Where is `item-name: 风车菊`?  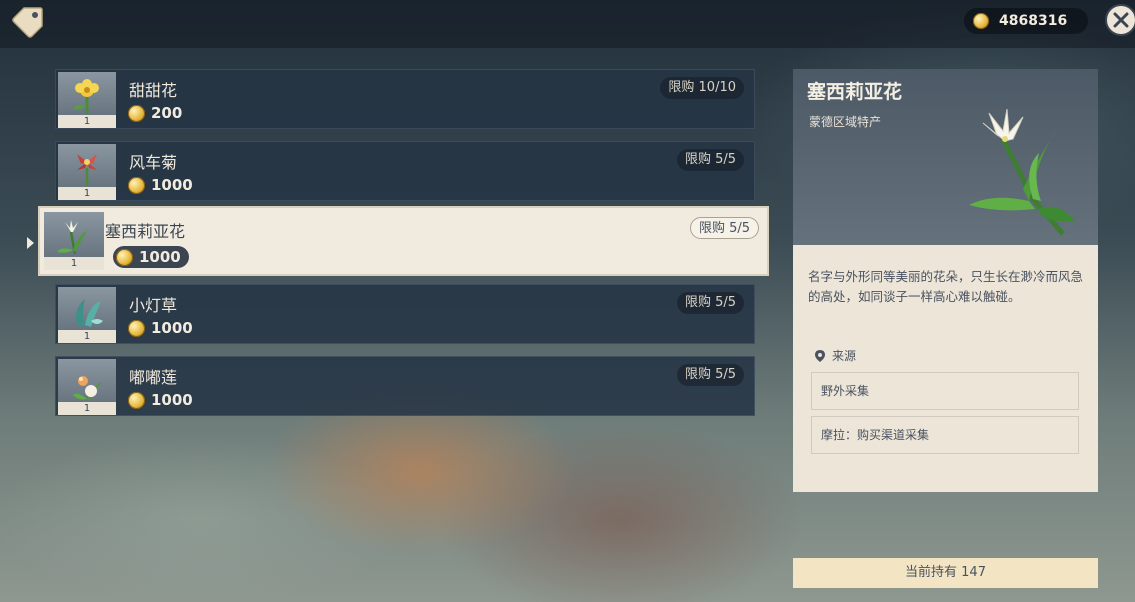
item-name: 风车菊 is located at coordinates (153, 162).